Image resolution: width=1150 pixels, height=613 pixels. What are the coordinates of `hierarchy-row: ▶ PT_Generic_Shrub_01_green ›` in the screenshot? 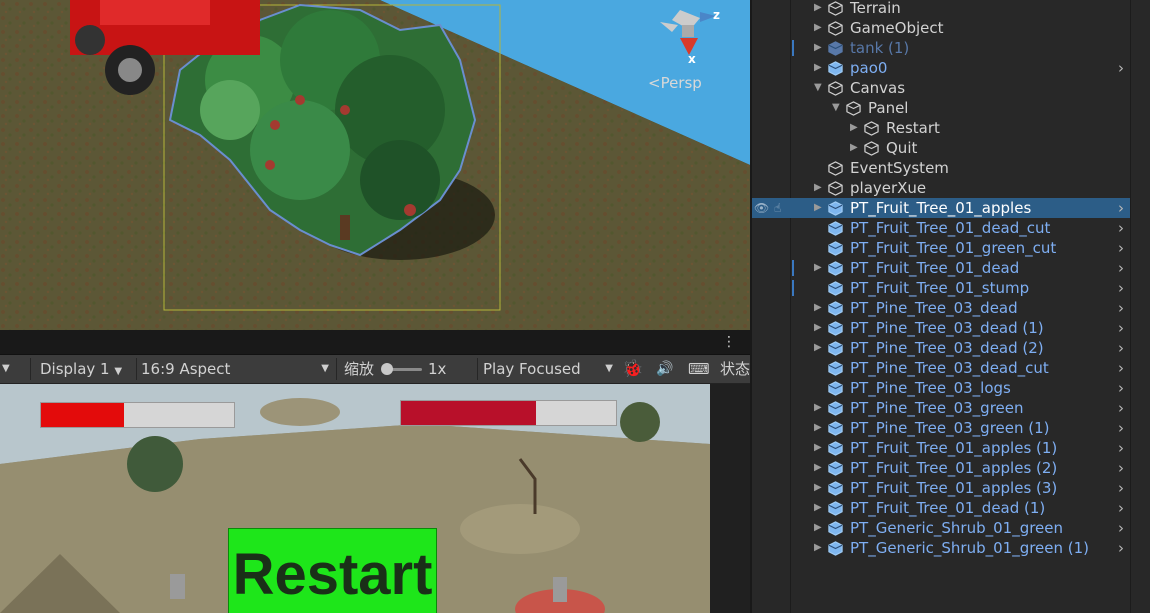 It's located at (941, 528).